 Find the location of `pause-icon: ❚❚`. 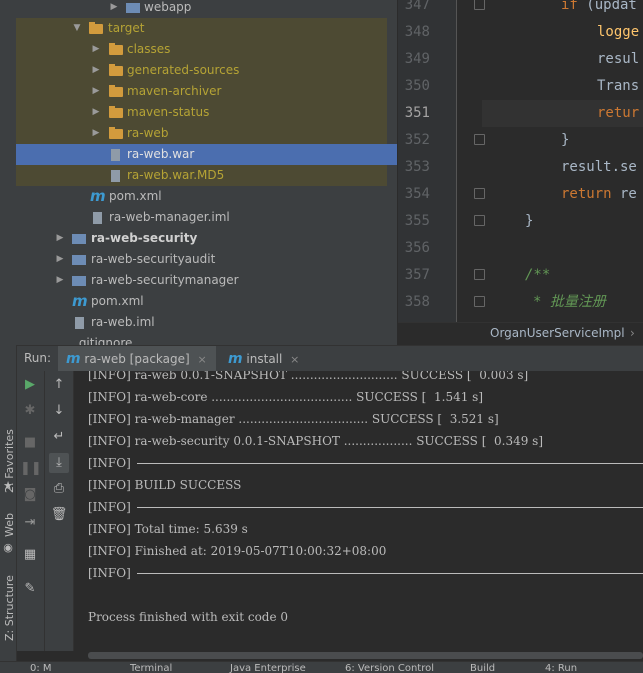

pause-icon: ❚❚ is located at coordinates (31, 469).